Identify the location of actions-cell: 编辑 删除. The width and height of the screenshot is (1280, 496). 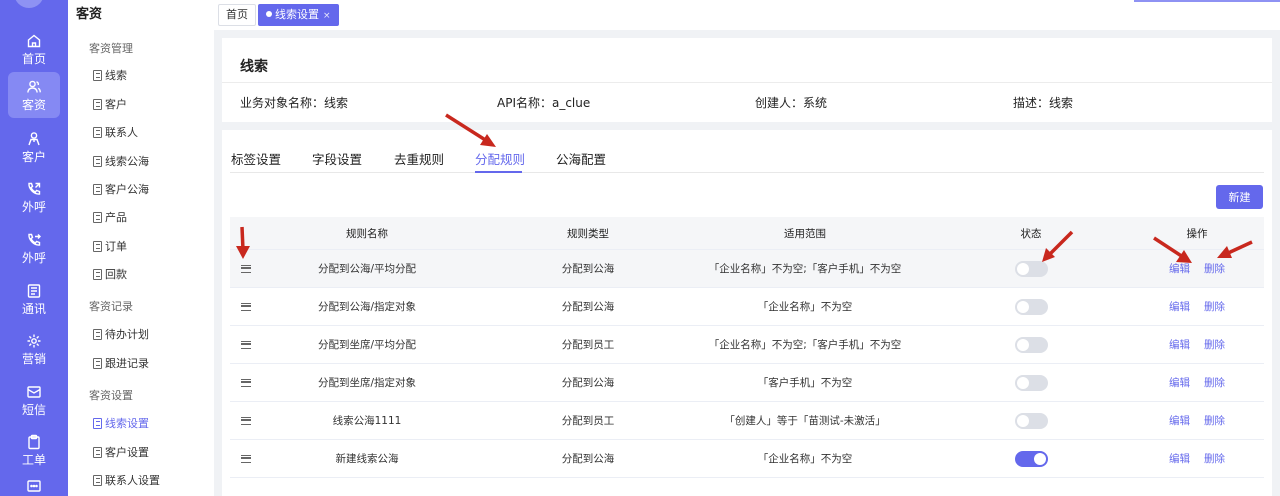
(1197, 382).